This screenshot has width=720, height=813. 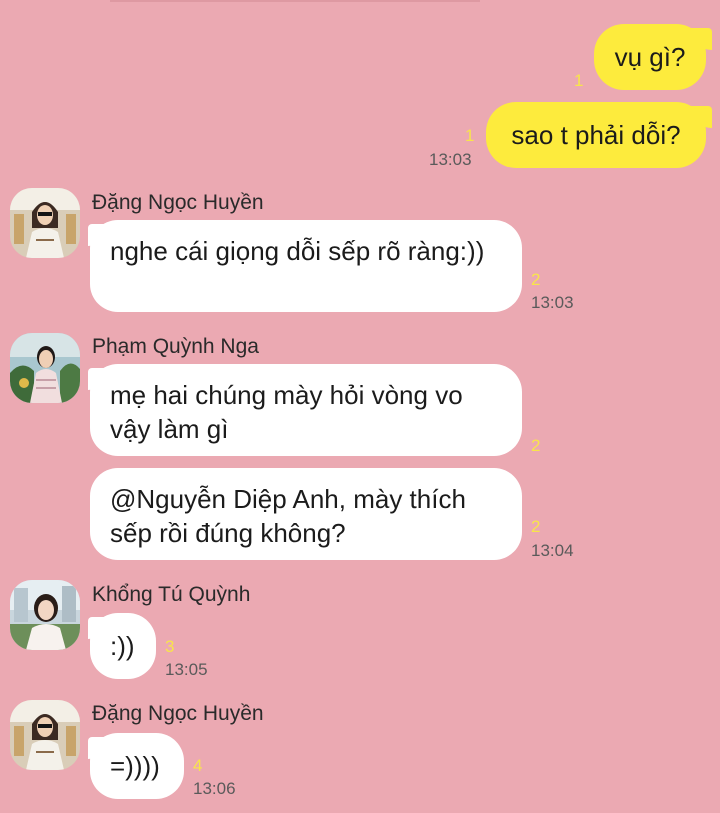 I want to click on message-text: :)), so click(x=122, y=646).